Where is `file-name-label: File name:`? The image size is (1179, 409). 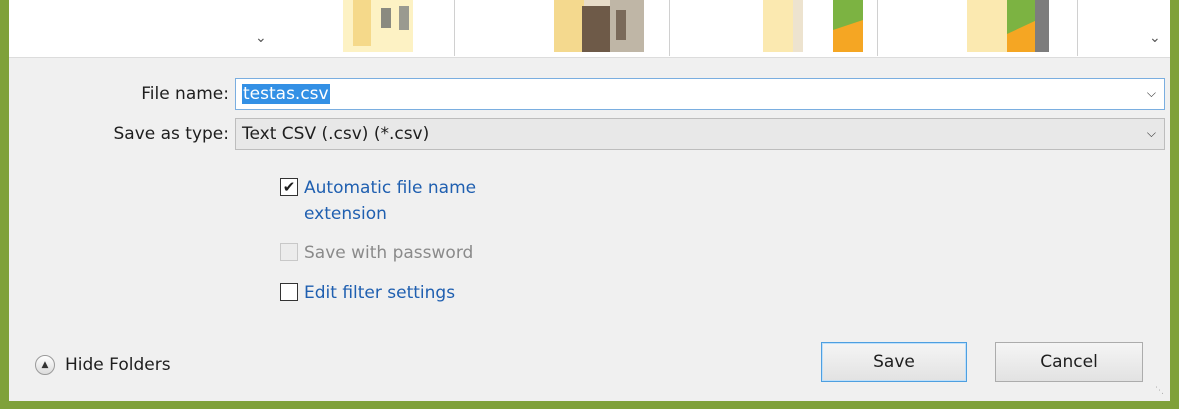 file-name-label: File name: is located at coordinates (185, 94).